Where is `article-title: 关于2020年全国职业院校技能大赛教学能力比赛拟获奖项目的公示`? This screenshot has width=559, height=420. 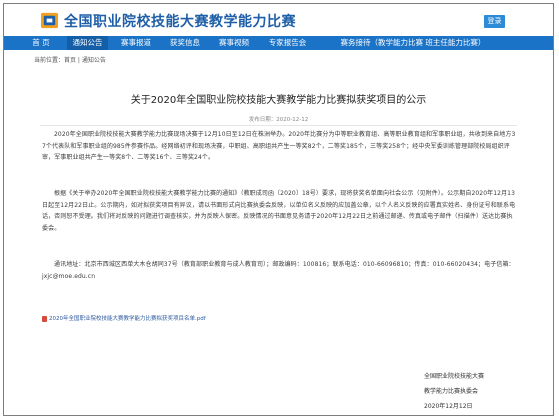 article-title: 关于2020年全国职业院校技能大赛教学能力比赛拟获奖项目的公示 is located at coordinates (278, 100).